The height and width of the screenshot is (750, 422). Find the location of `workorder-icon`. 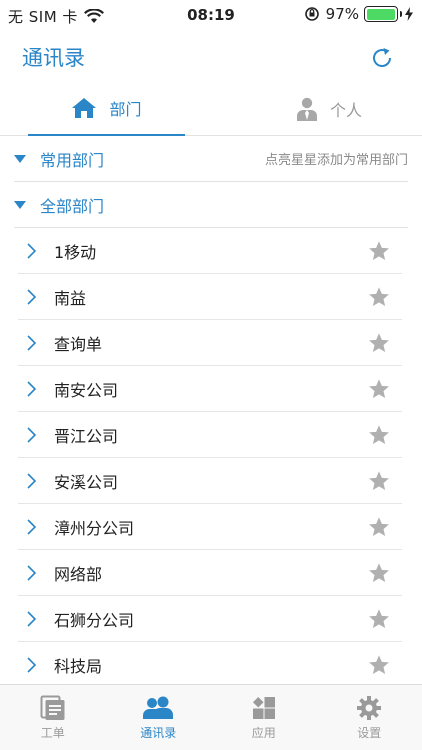

workorder-icon is located at coordinates (52, 707).